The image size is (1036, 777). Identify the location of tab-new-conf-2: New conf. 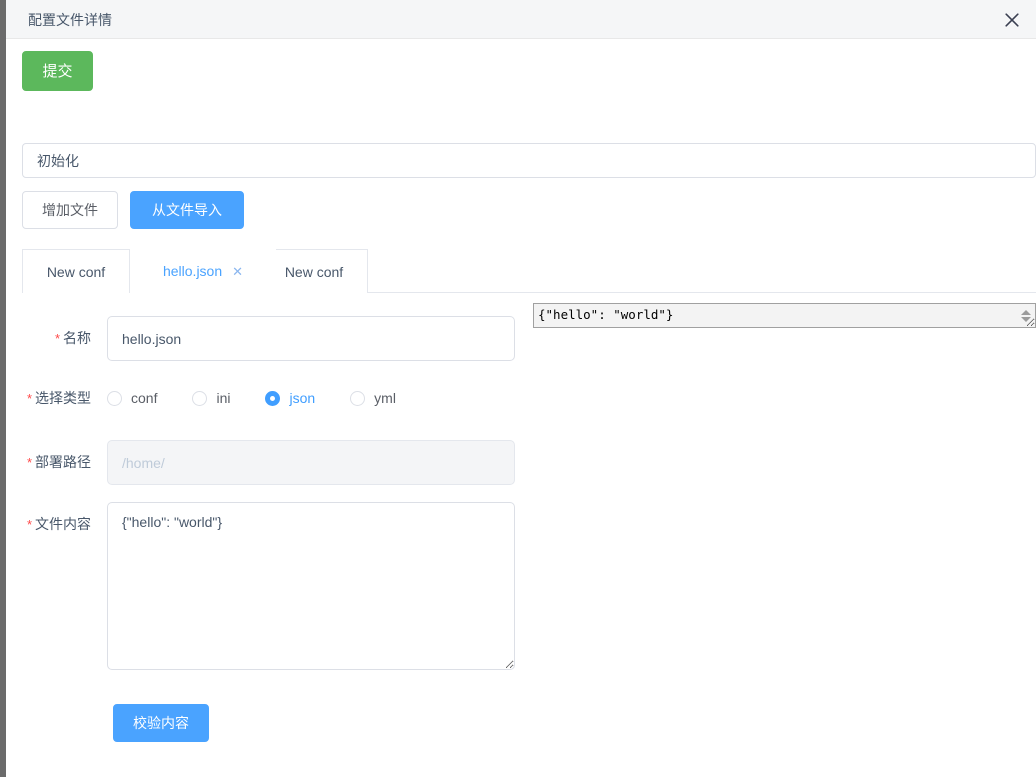
(314, 271).